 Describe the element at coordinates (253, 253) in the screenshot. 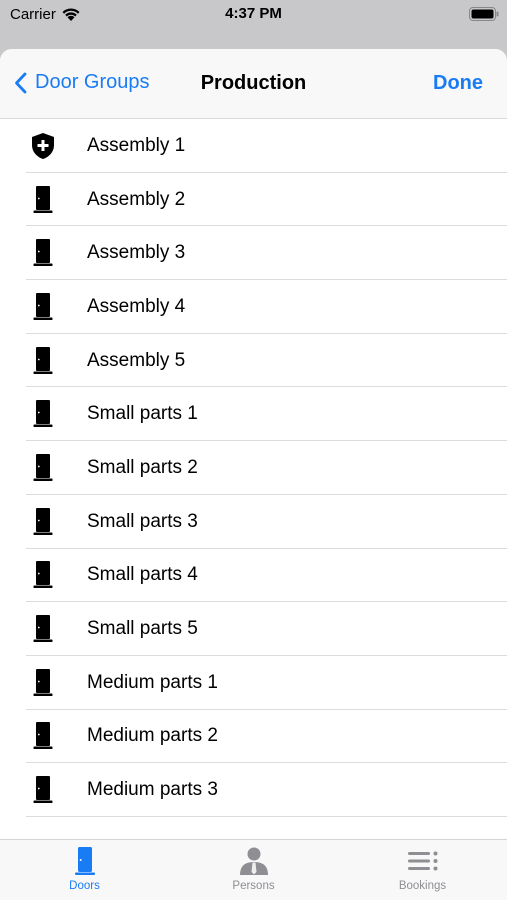

I see `list-item: Assembly 3` at that location.